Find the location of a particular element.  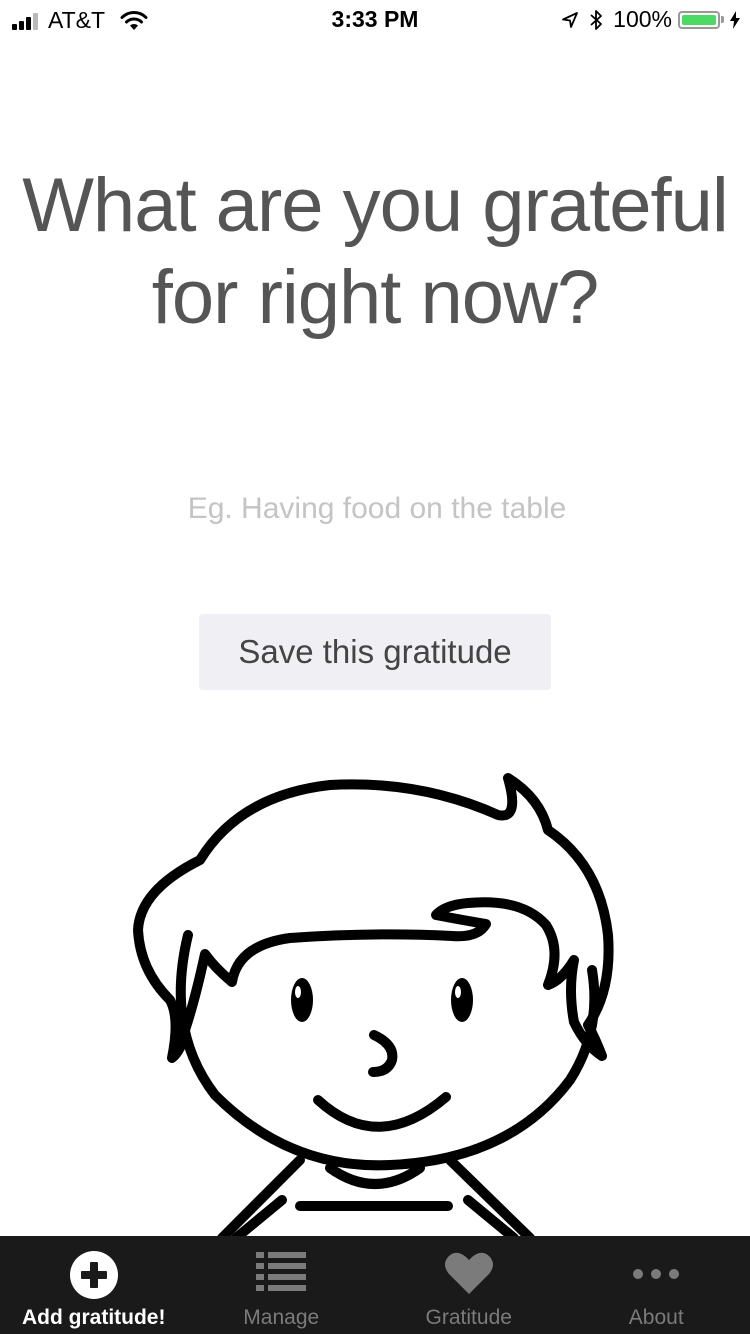

battery-icon is located at coordinates (699, 19).